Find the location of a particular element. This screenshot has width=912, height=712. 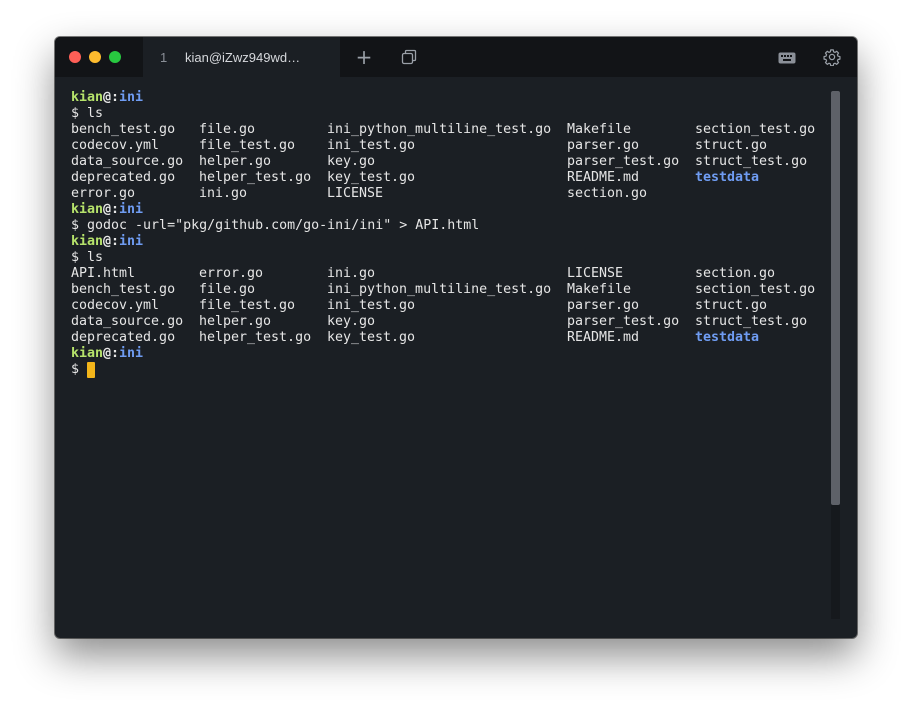

scrollbar-thumb is located at coordinates (835, 298).